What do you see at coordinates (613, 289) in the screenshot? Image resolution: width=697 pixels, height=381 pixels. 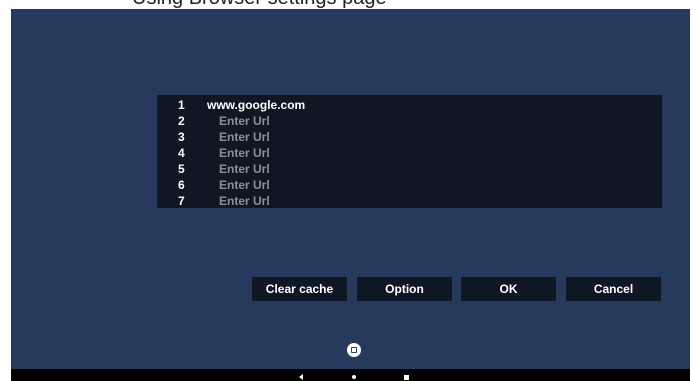 I see `cancel-button: Cancel` at bounding box center [613, 289].